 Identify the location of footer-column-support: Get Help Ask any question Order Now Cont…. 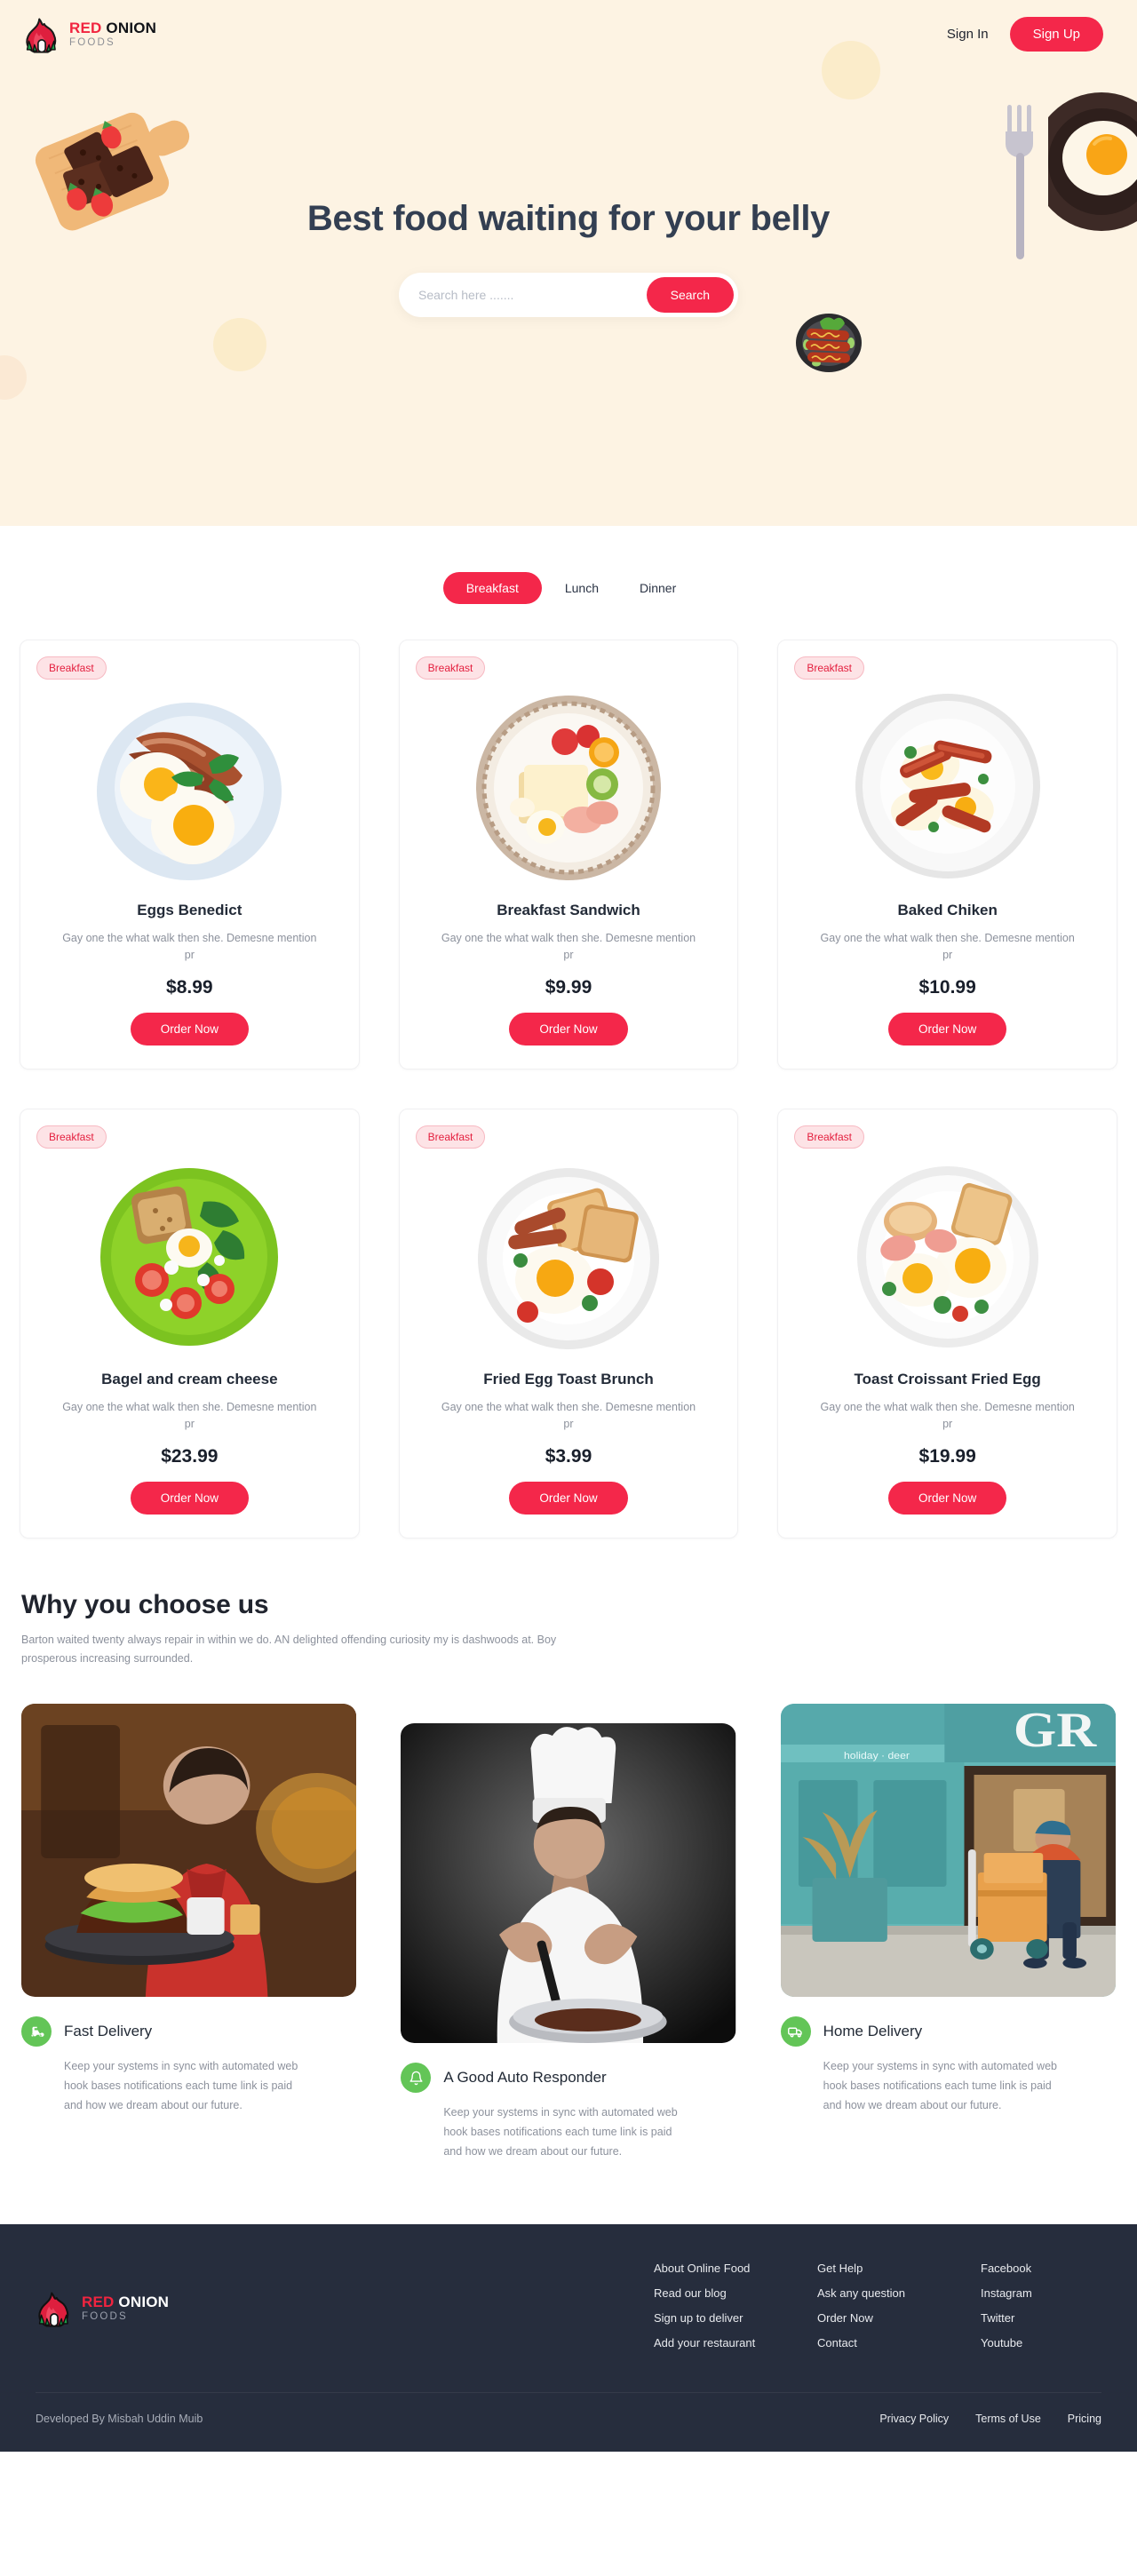
(871, 2305).